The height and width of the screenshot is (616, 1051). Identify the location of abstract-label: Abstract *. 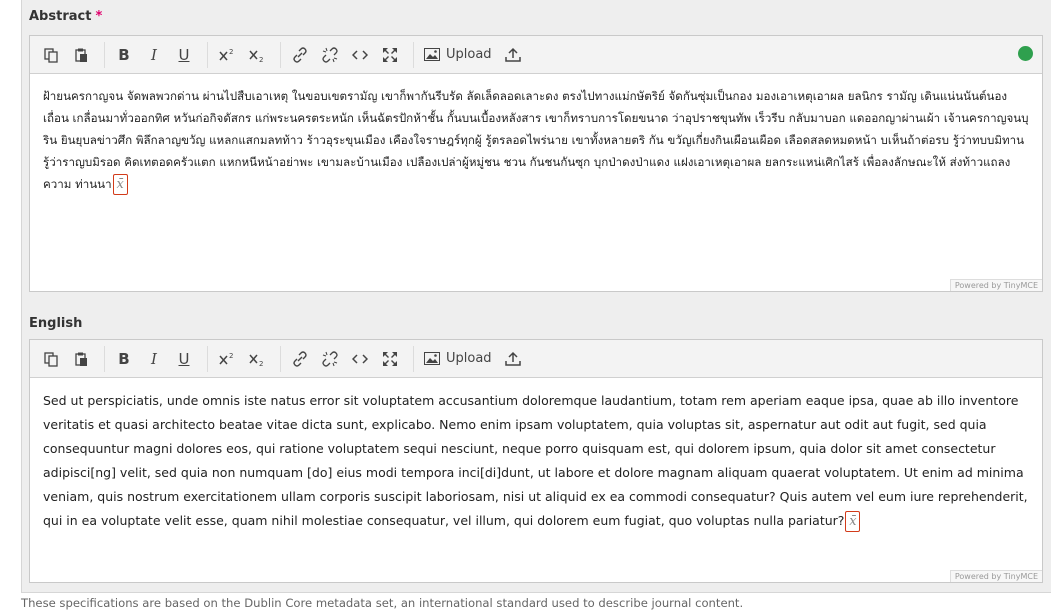
(65, 16).